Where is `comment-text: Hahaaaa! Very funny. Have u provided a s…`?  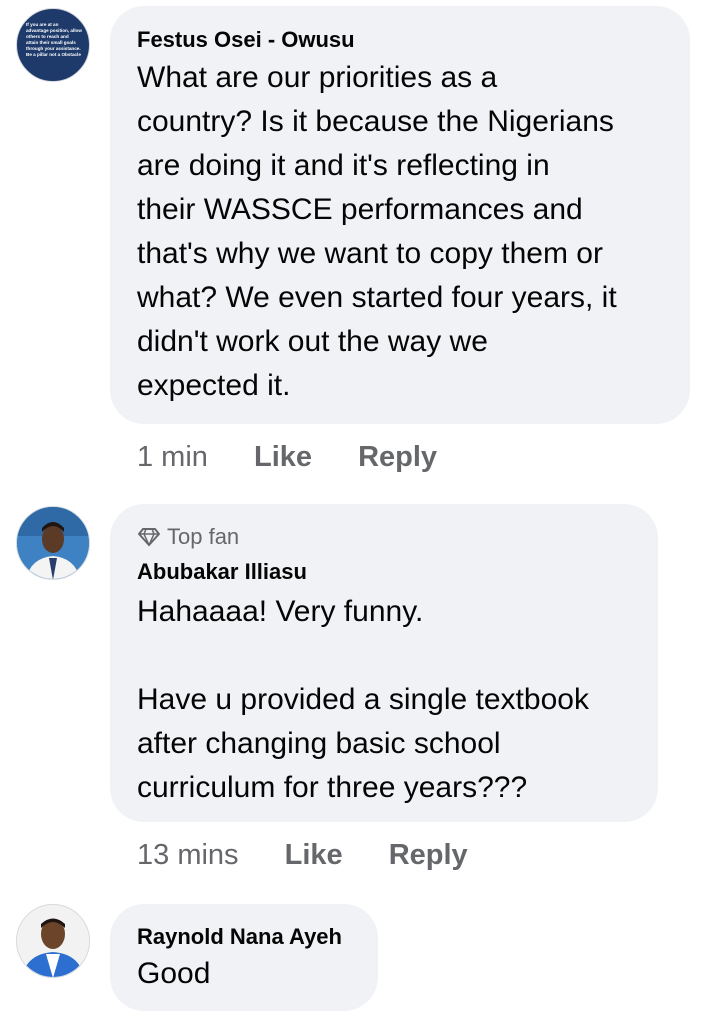 comment-text: Hahaaaa! Very funny. Have u provided a s… is located at coordinates (363, 699).